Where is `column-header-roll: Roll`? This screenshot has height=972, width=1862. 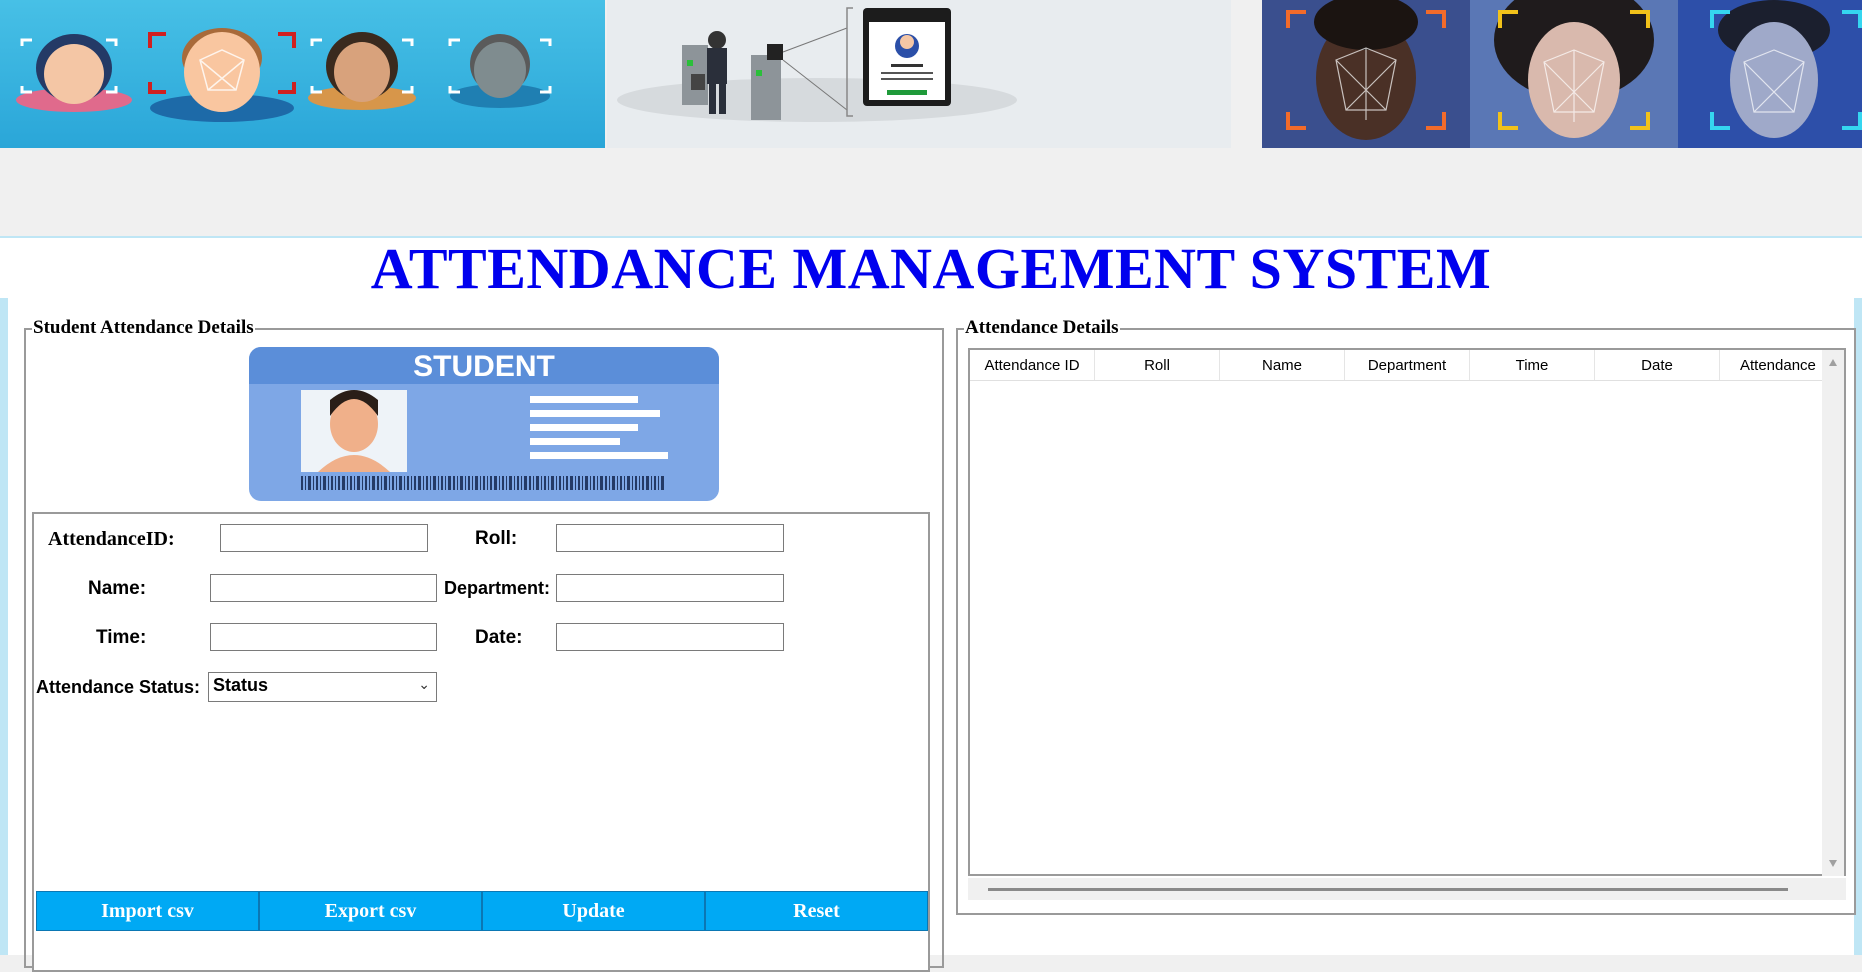
column-header-roll: Roll is located at coordinates (1157, 365).